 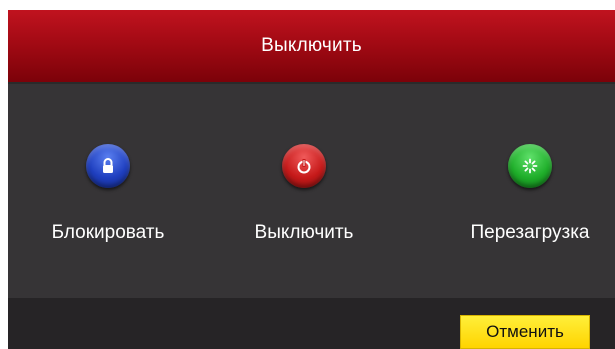 What do you see at coordinates (108, 232) in the screenshot?
I see `lock-label: Блокировать` at bounding box center [108, 232].